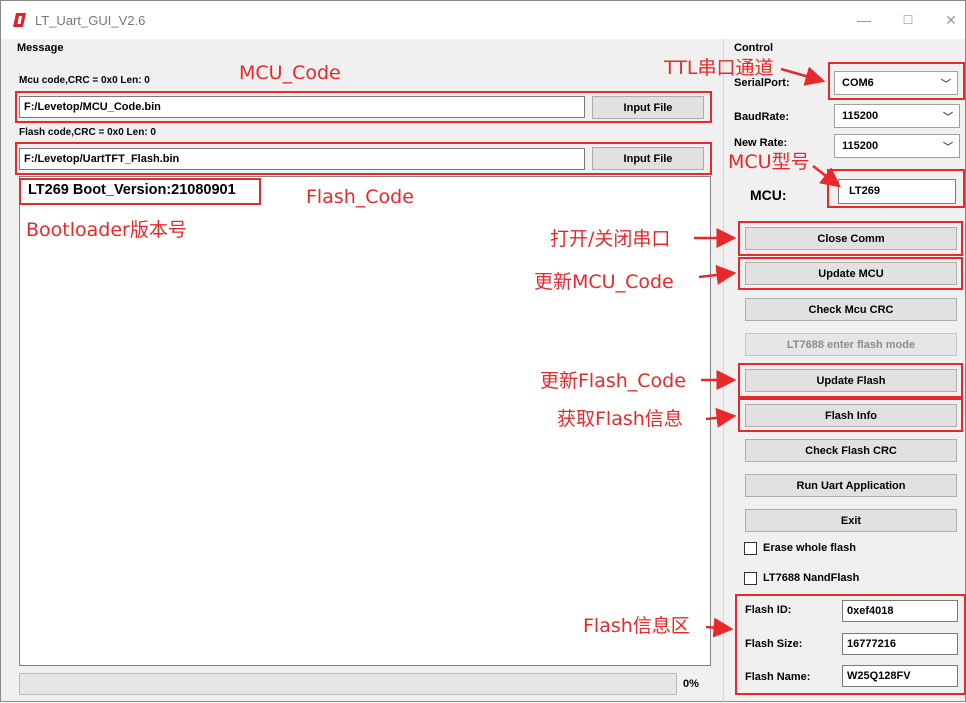 This screenshot has width=966, height=703. Describe the element at coordinates (717, 275) in the screenshot. I see `update-mcu-arrow` at that location.